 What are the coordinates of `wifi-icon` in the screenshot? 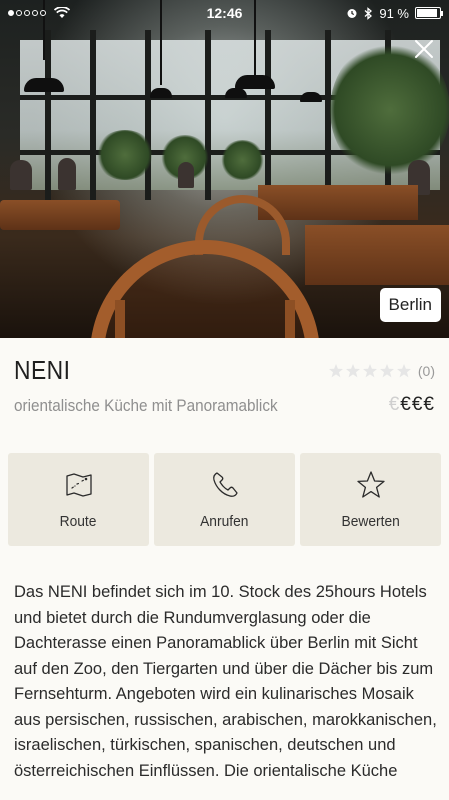 It's located at (62, 12).